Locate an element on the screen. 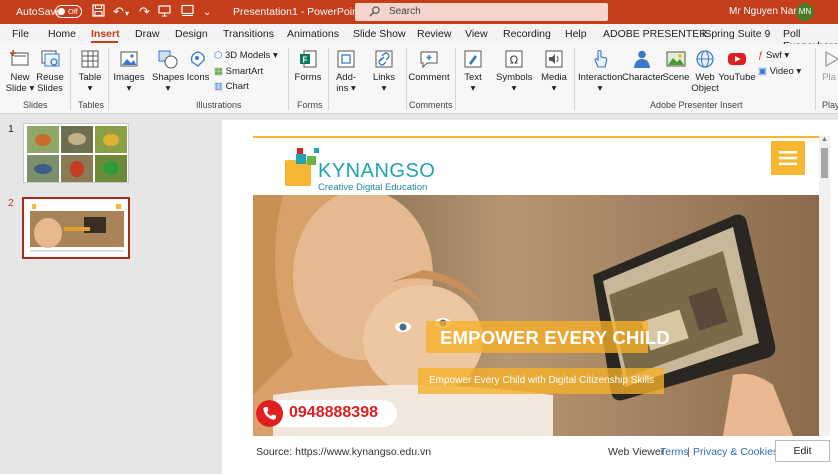 The height and width of the screenshot is (474, 838). add-ins-button: Add- ins ▾ is located at coordinates (346, 71).